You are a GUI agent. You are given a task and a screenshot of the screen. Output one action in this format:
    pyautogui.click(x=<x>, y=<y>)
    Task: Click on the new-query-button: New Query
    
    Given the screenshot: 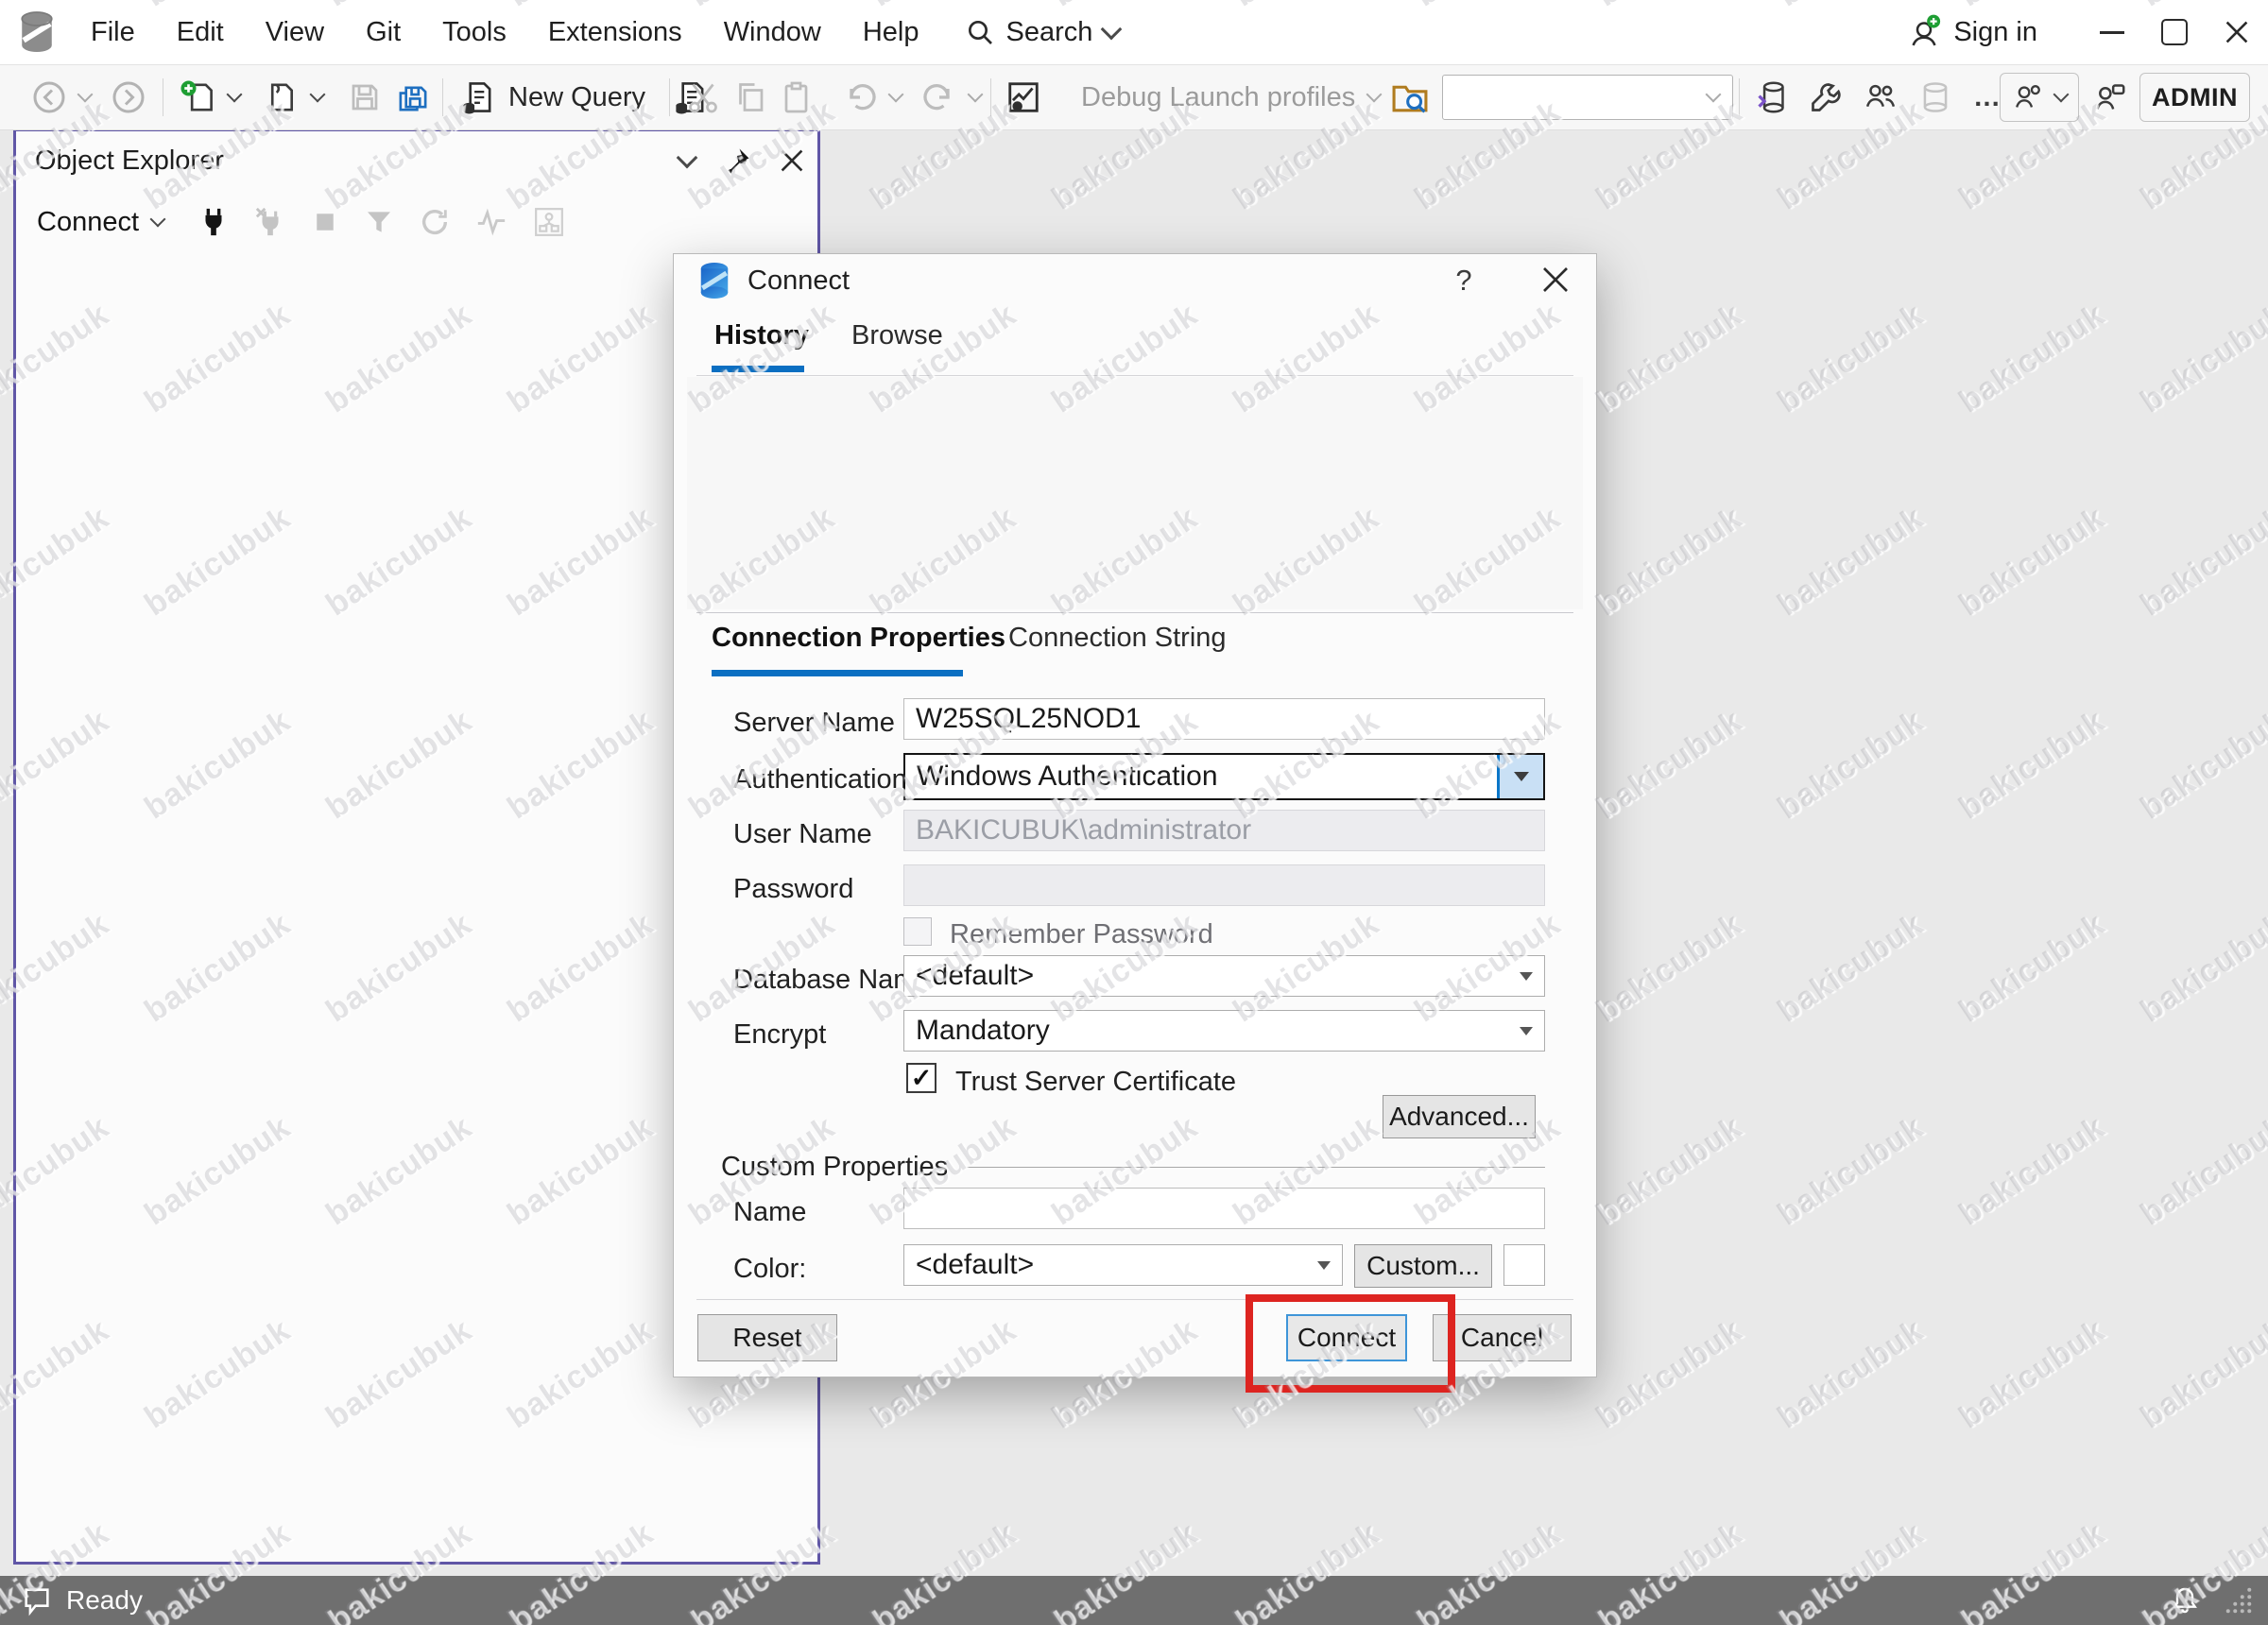 What is the action you would take?
    pyautogui.click(x=576, y=98)
    